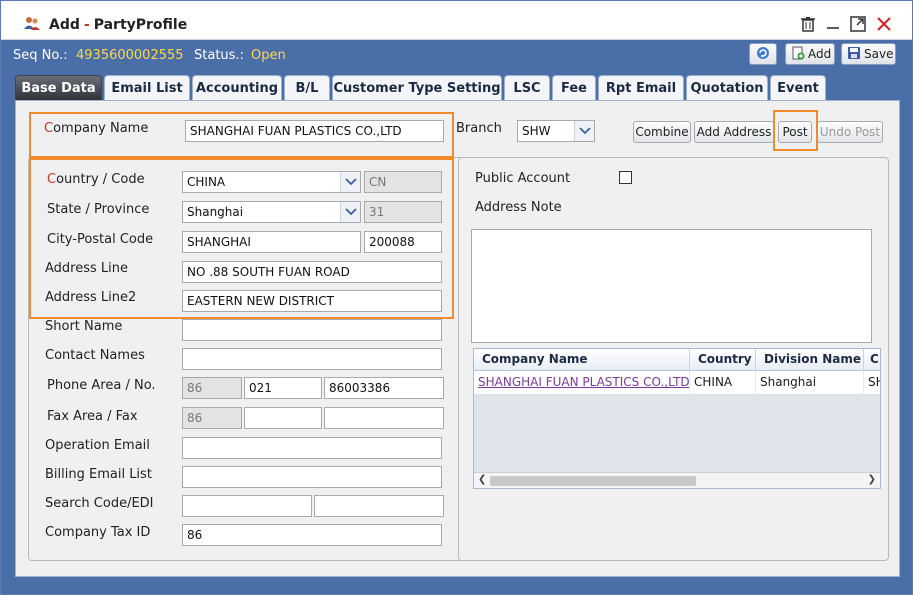 This screenshot has height=595, width=913. Describe the element at coordinates (384, 418) in the screenshot. I see `fax-number-input` at that location.